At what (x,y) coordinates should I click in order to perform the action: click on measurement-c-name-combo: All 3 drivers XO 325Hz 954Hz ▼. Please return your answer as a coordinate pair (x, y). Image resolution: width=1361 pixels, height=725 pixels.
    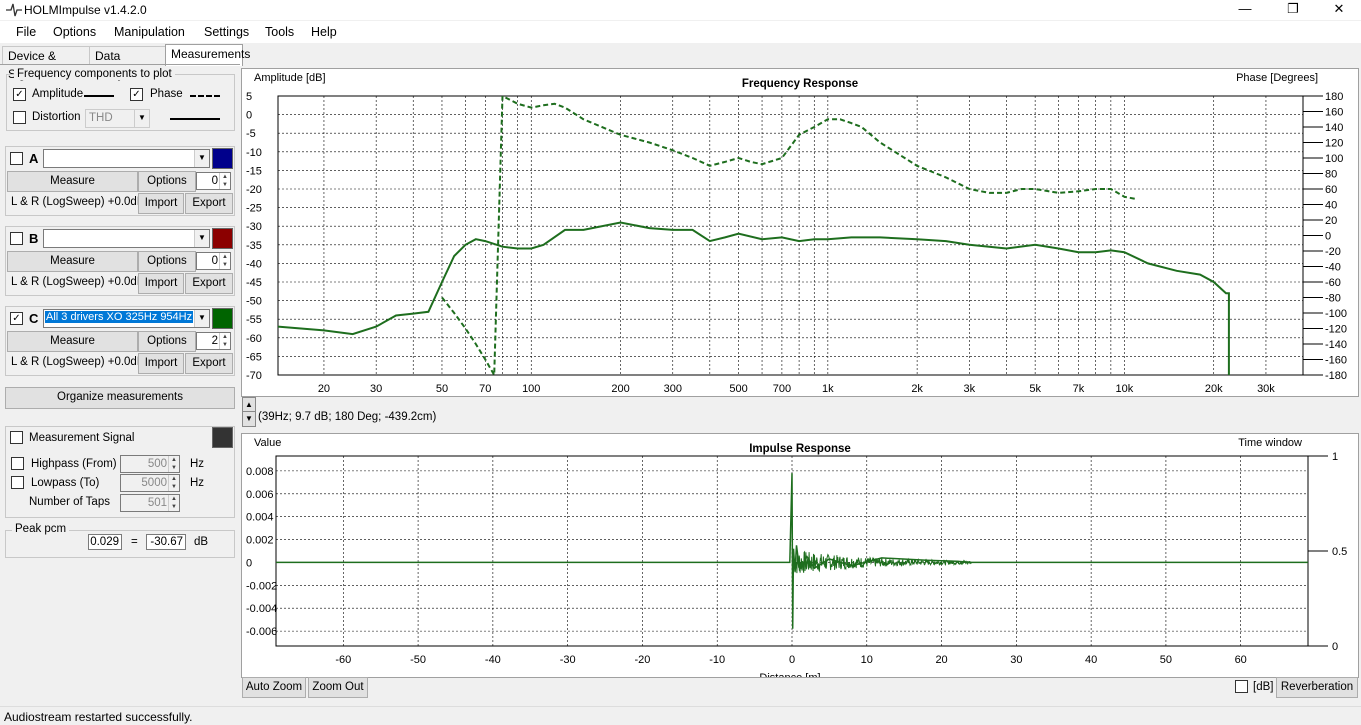
    Looking at the image, I should click on (126, 318).